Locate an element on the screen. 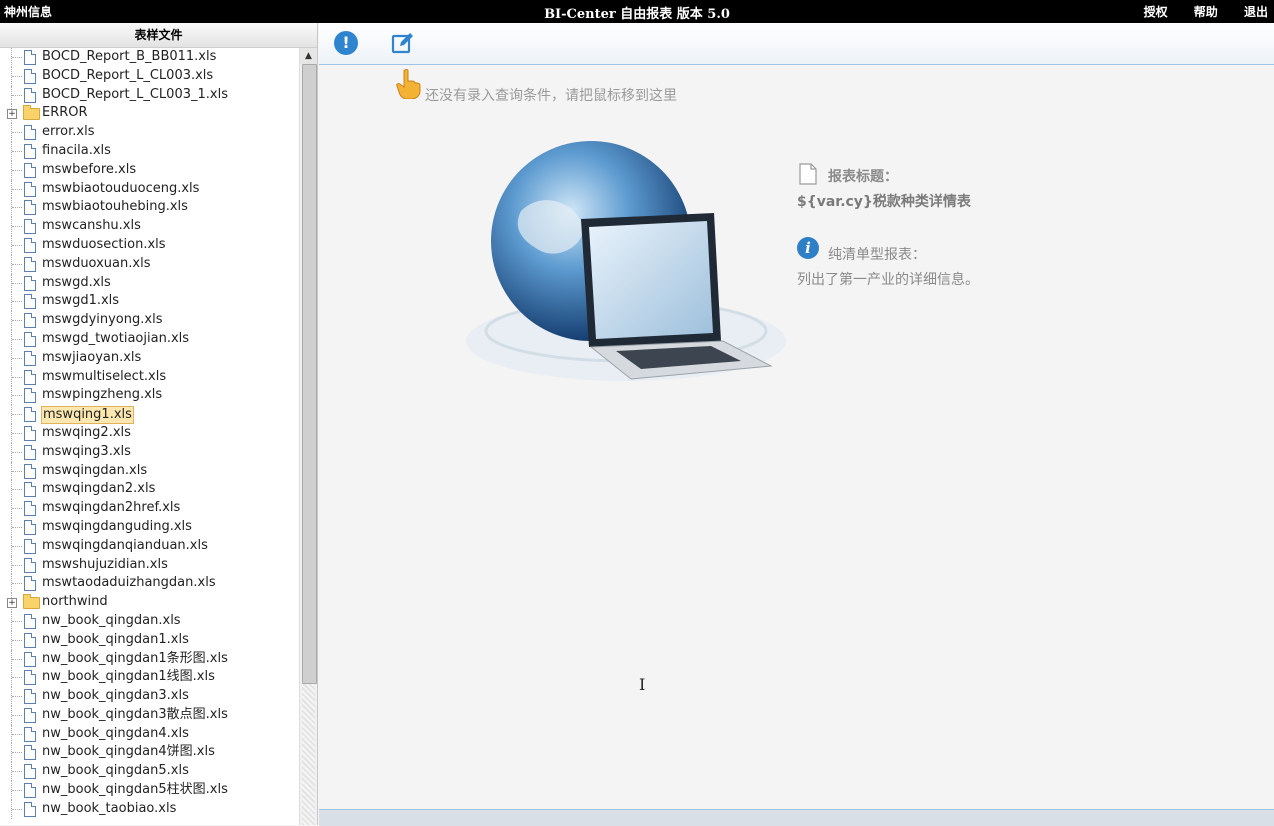  tree-file: nw_book_qingdan4.xls is located at coordinates (149, 734).